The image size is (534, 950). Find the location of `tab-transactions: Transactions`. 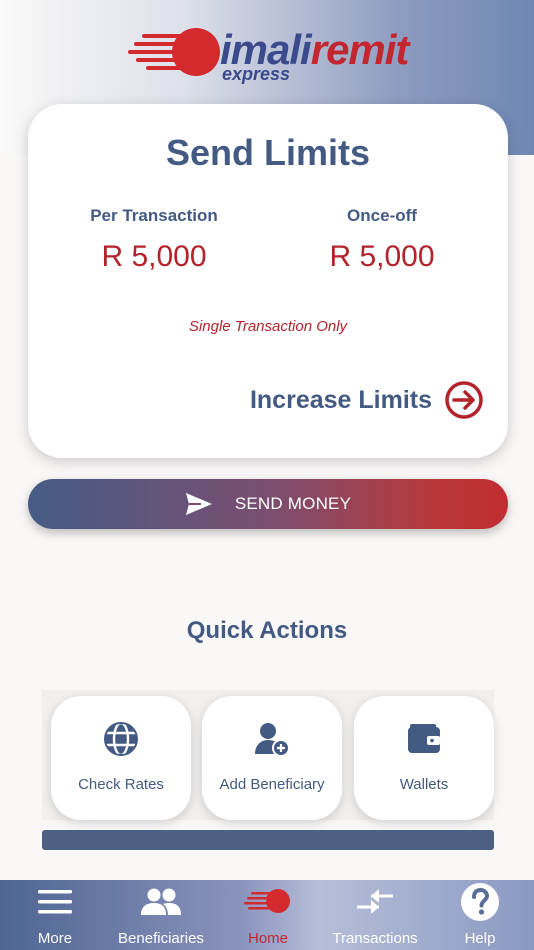

tab-transactions: Transactions is located at coordinates (375, 915).